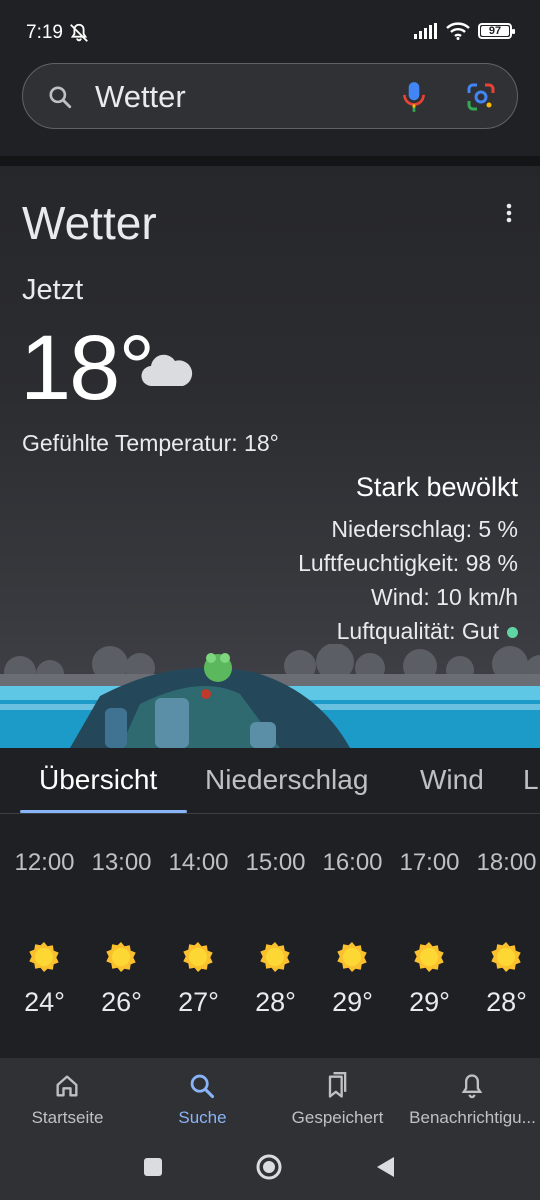 The image size is (540, 1200). Describe the element at coordinates (270, 161) in the screenshot. I see `divider` at that location.